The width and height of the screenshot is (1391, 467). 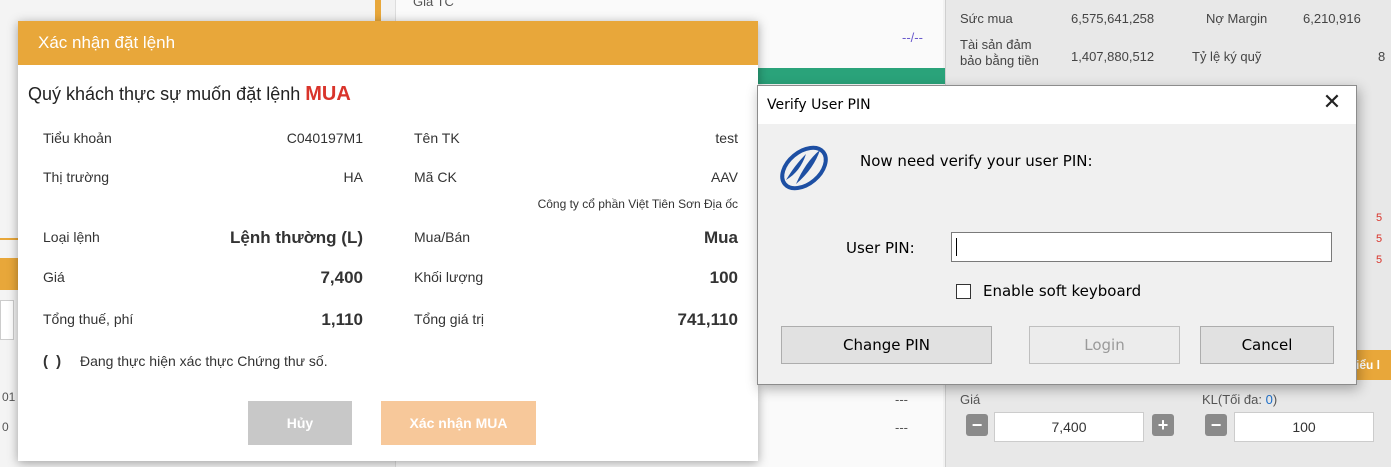 I want to click on modal-title: Xác nhận đặt lệnh, so click(x=388, y=43).